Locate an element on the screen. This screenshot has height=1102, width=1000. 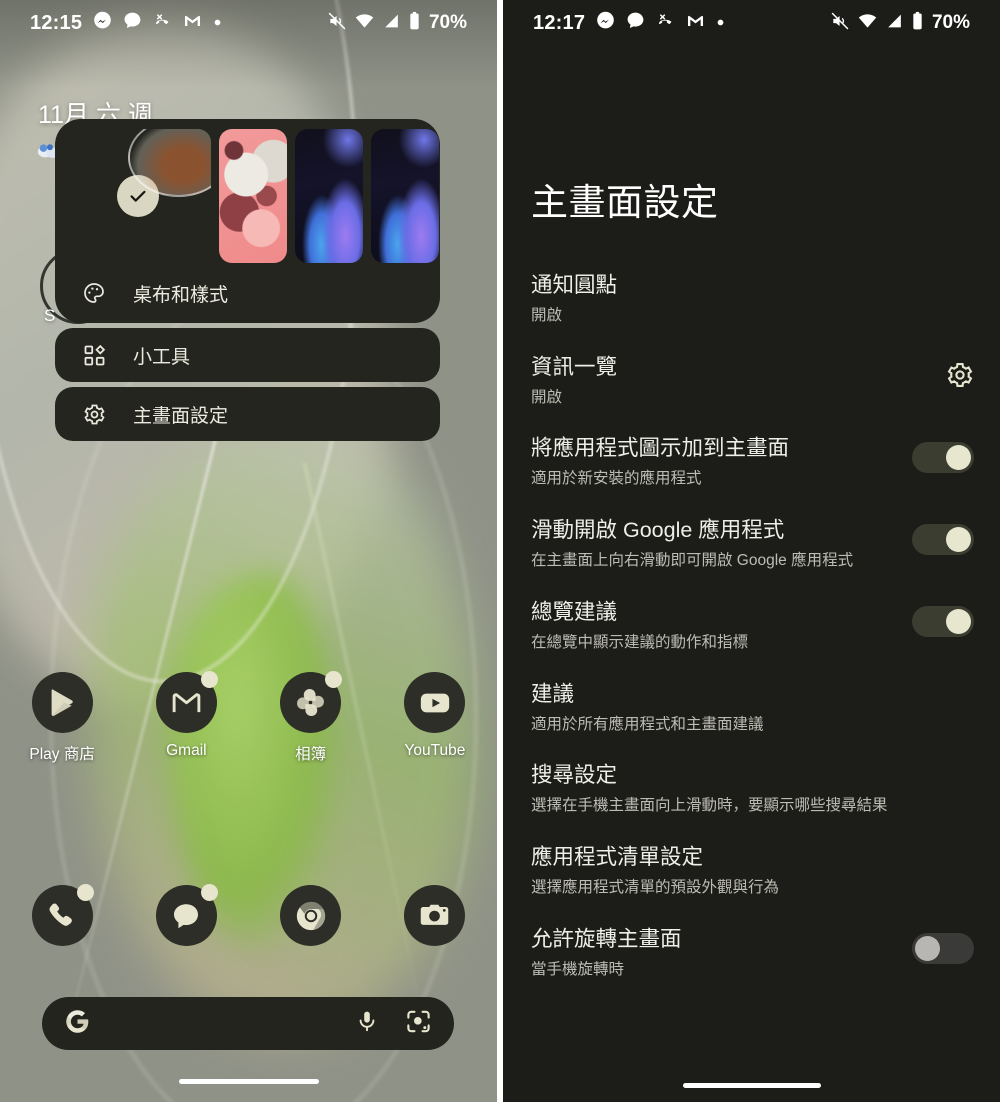
menu-item-label: 桌布和樣式 is located at coordinates (181, 295).